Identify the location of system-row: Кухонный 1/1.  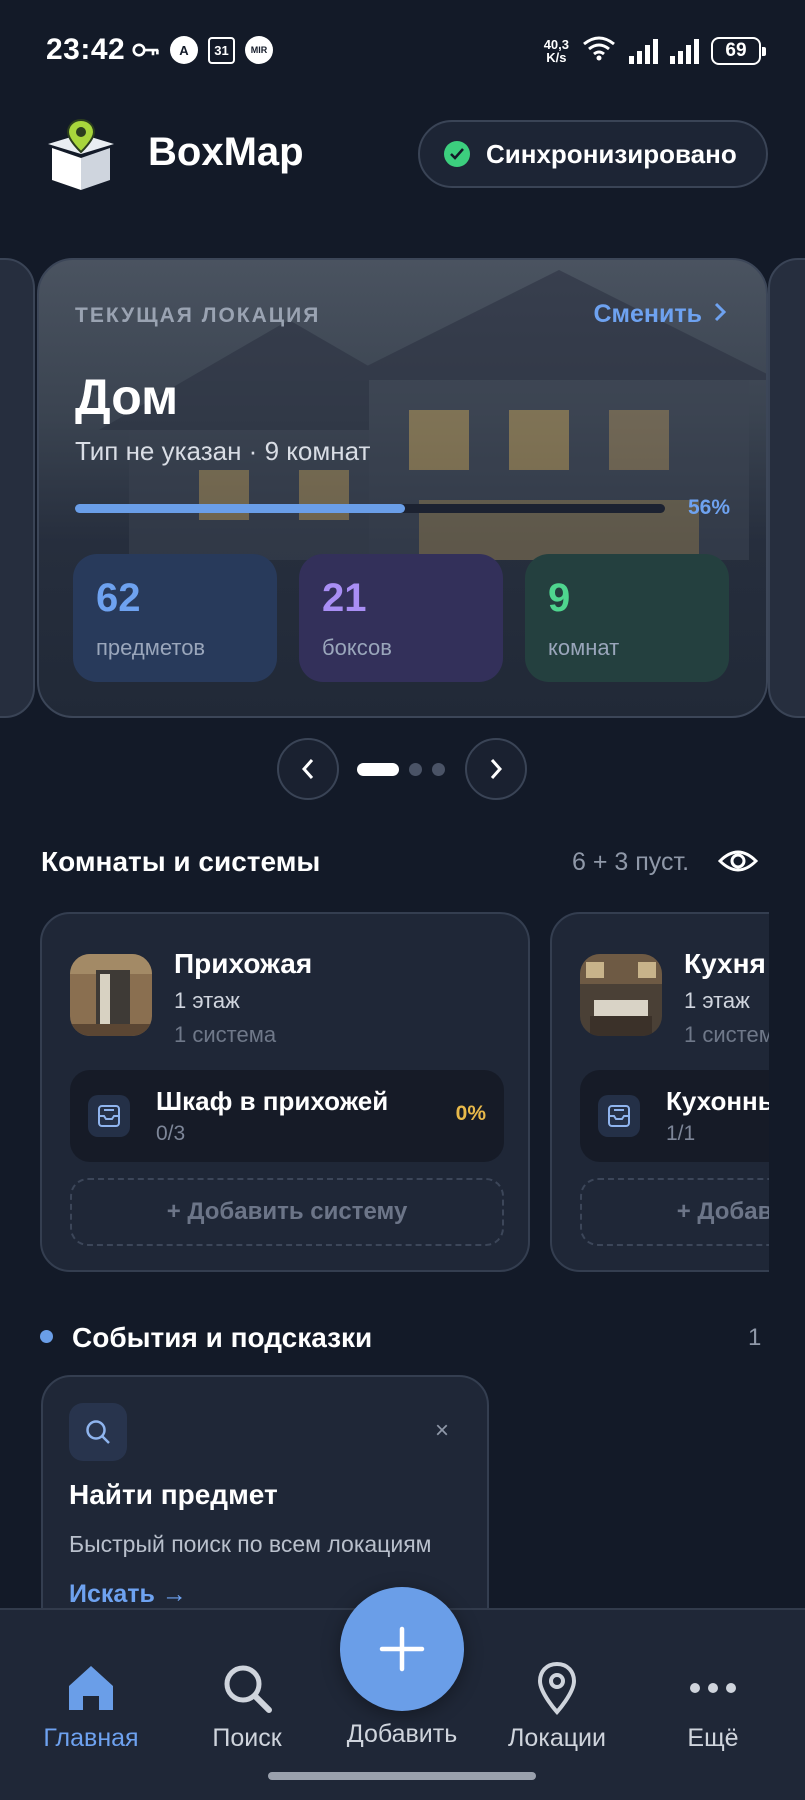
(674, 1116).